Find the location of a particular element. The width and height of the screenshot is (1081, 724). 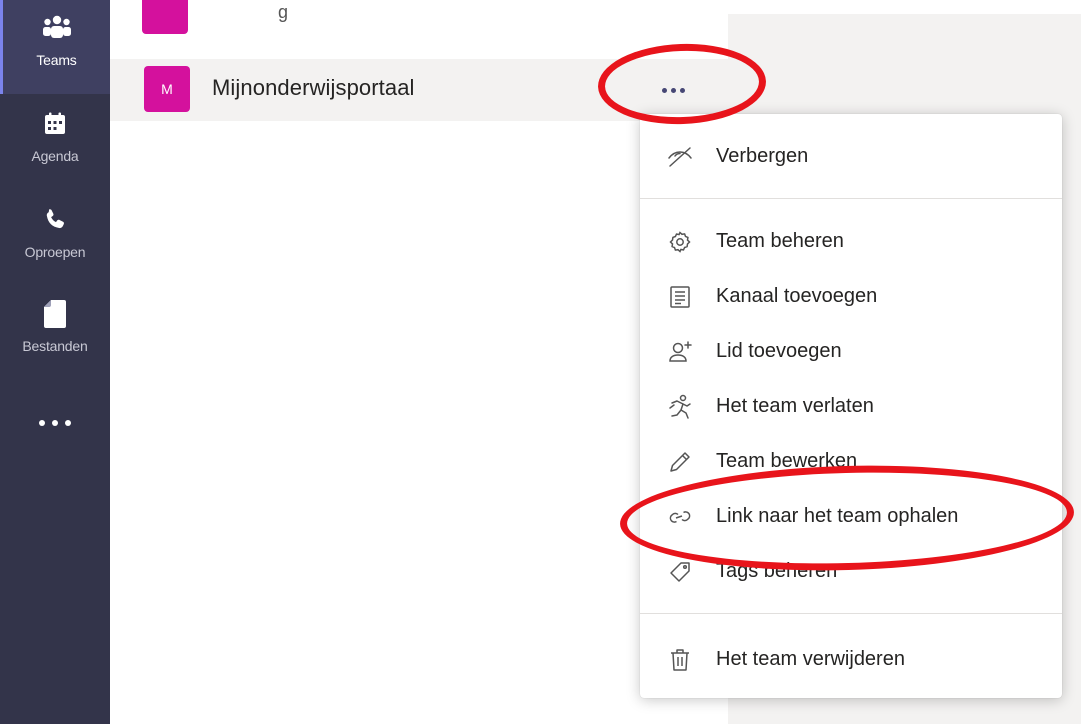

rail-label-bestanden: Bestanden is located at coordinates (55, 346).